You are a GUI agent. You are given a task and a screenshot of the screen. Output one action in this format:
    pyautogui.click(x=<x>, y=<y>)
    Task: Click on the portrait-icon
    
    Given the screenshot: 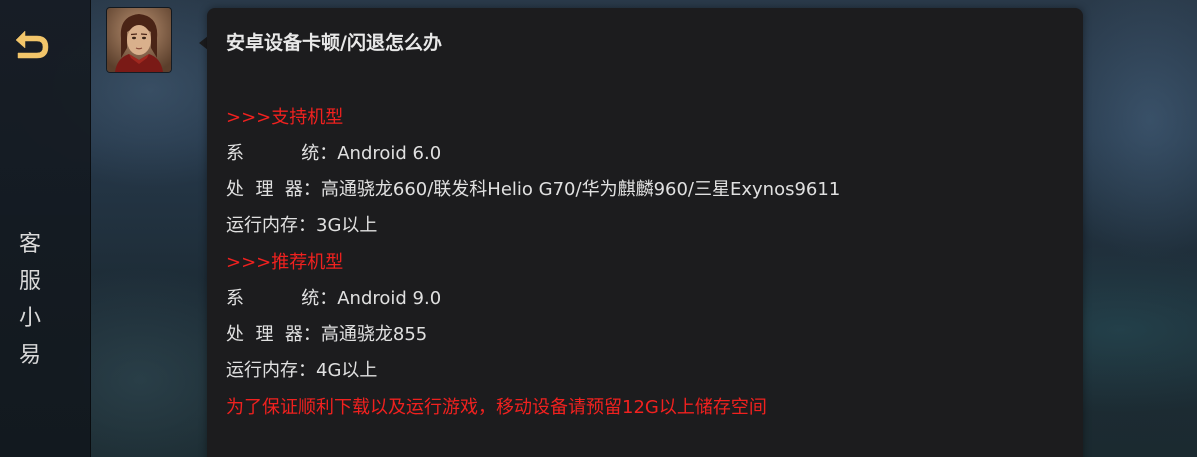 What is the action you would take?
    pyautogui.click(x=139, y=40)
    